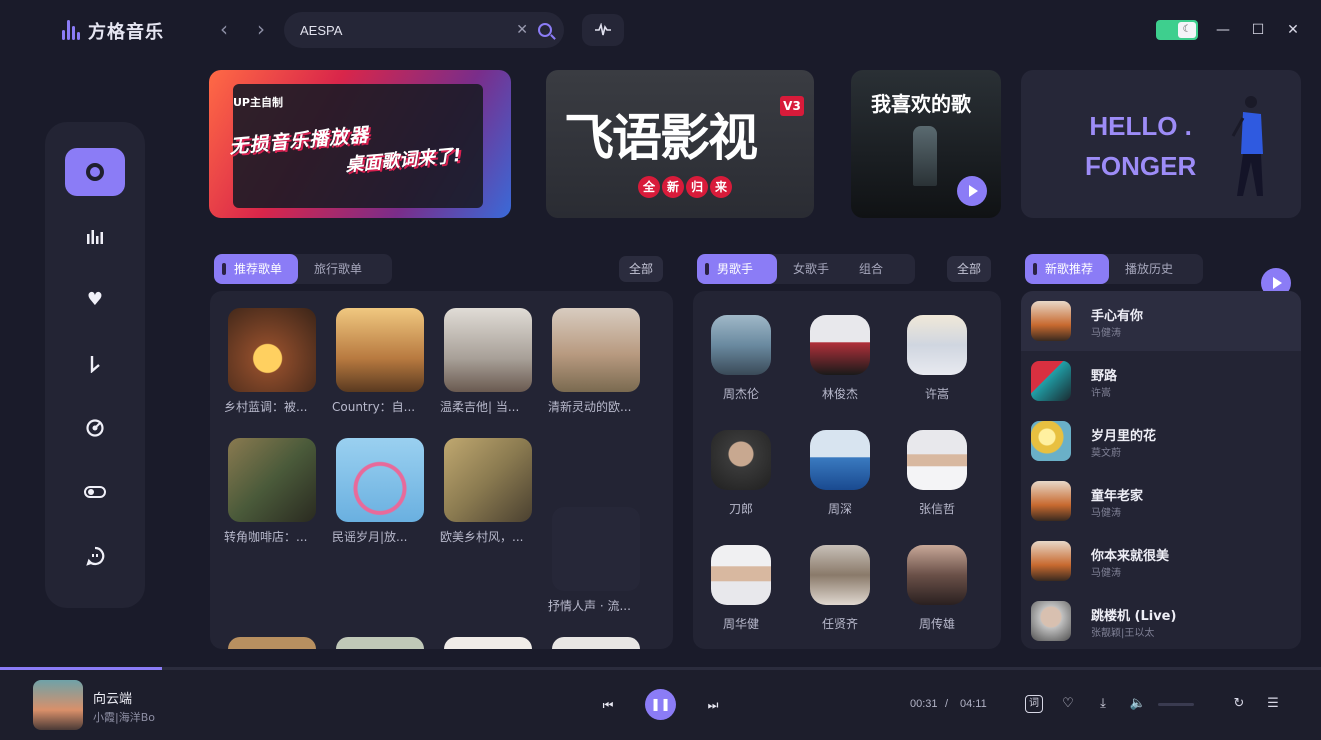  I want to click on forward-icon: ›, so click(261, 29).